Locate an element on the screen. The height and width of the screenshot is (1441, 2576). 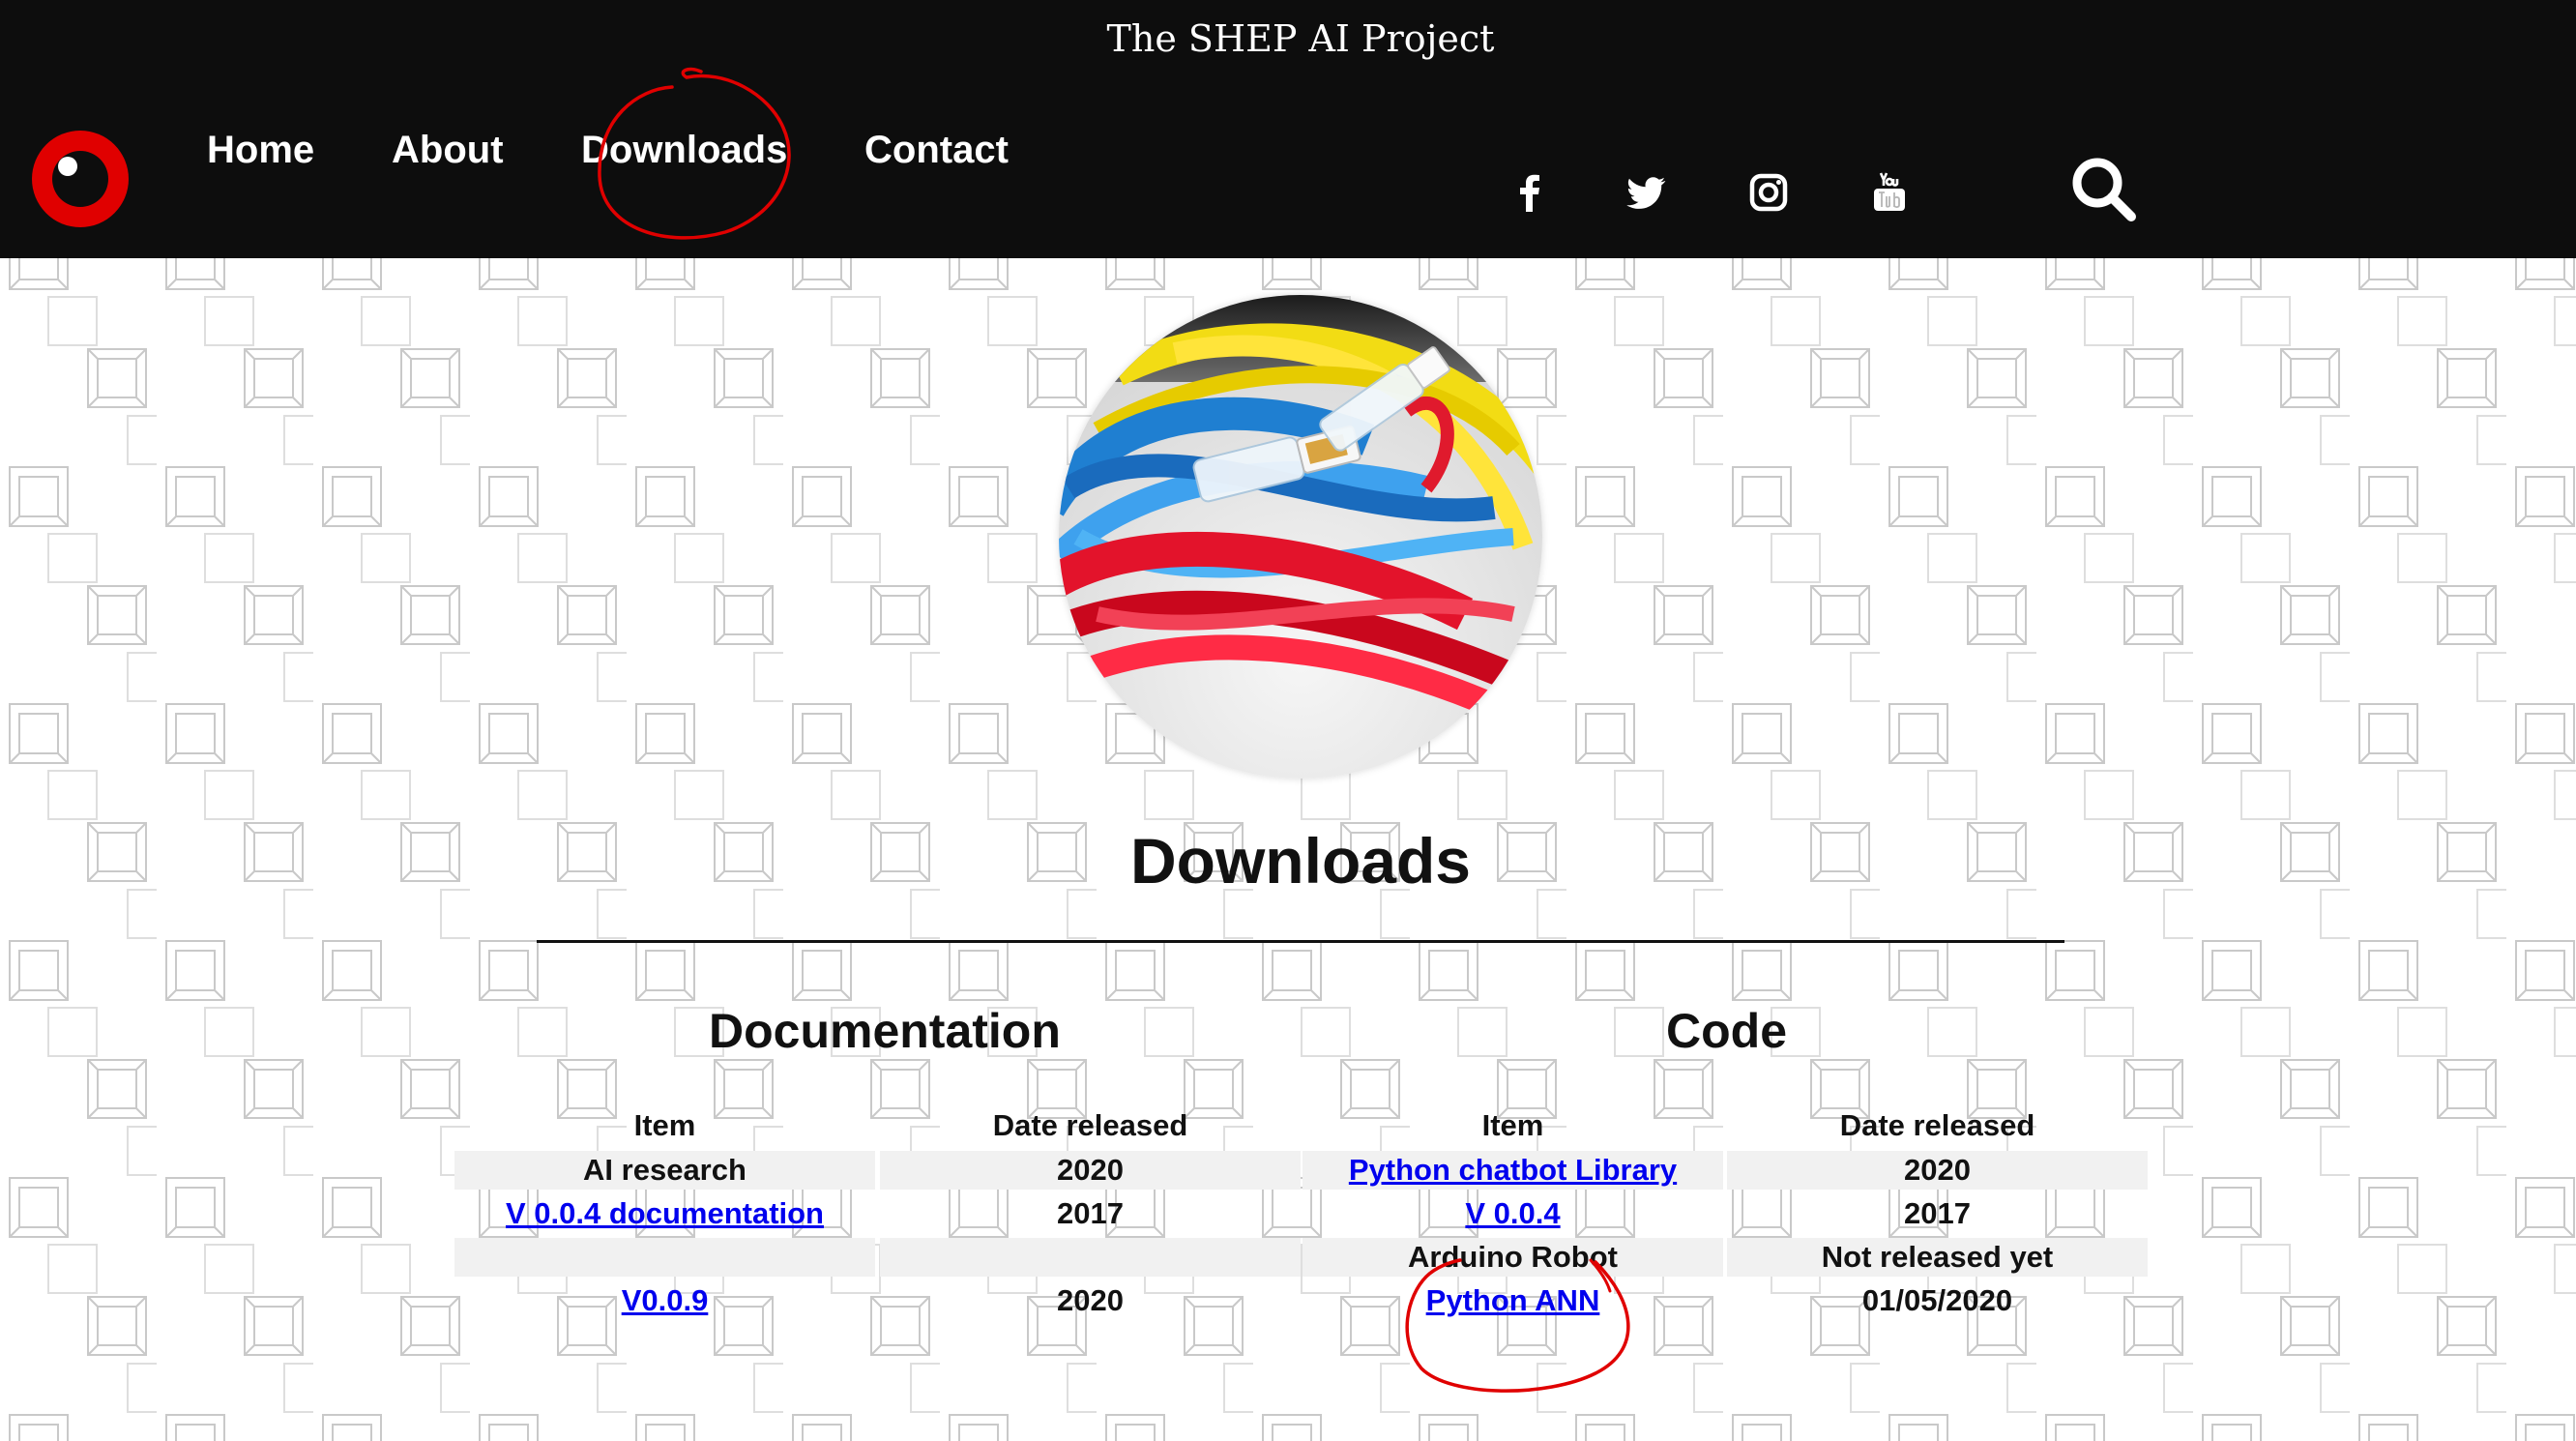
doc-header-date: Date released is located at coordinates (1090, 1125).